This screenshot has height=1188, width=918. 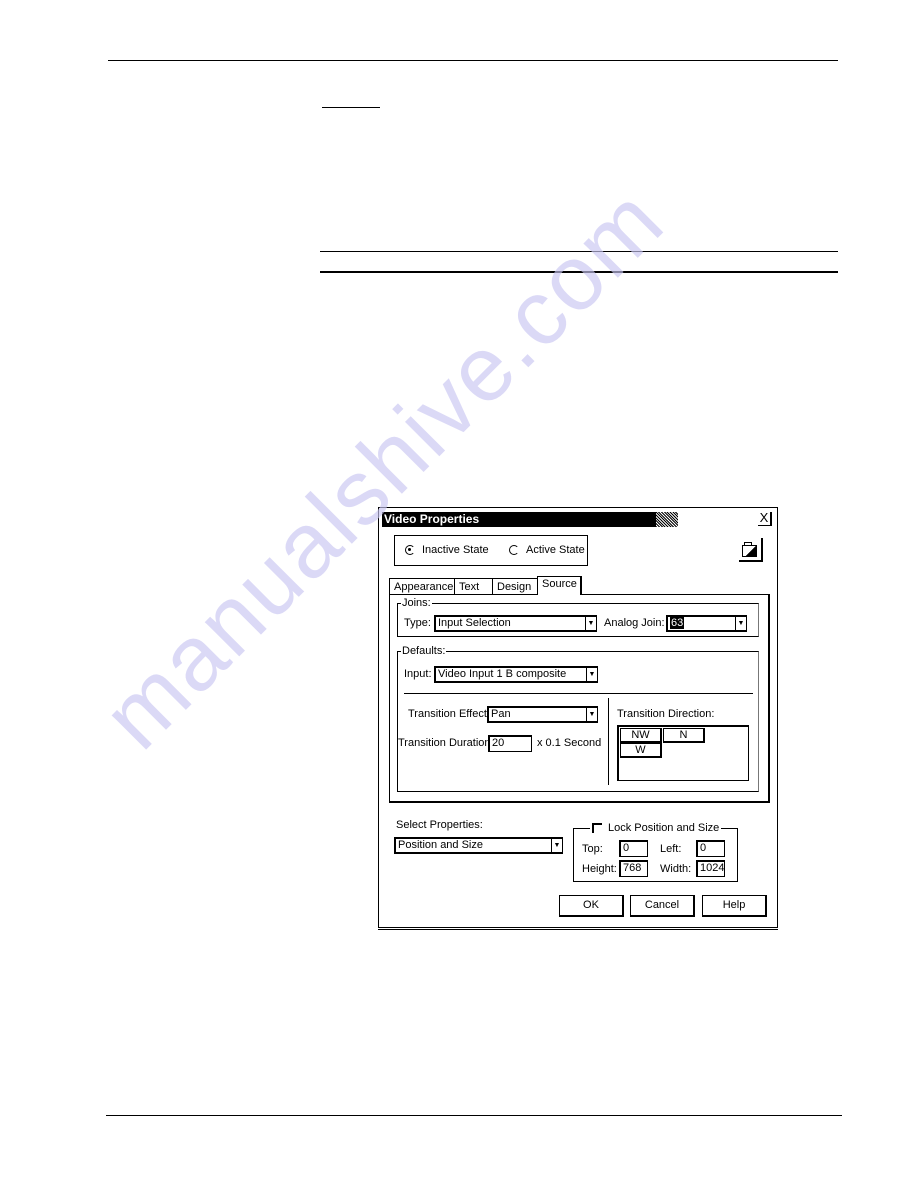 What do you see at coordinates (579, 251) in the screenshot?
I see `section-rule-thin` at bounding box center [579, 251].